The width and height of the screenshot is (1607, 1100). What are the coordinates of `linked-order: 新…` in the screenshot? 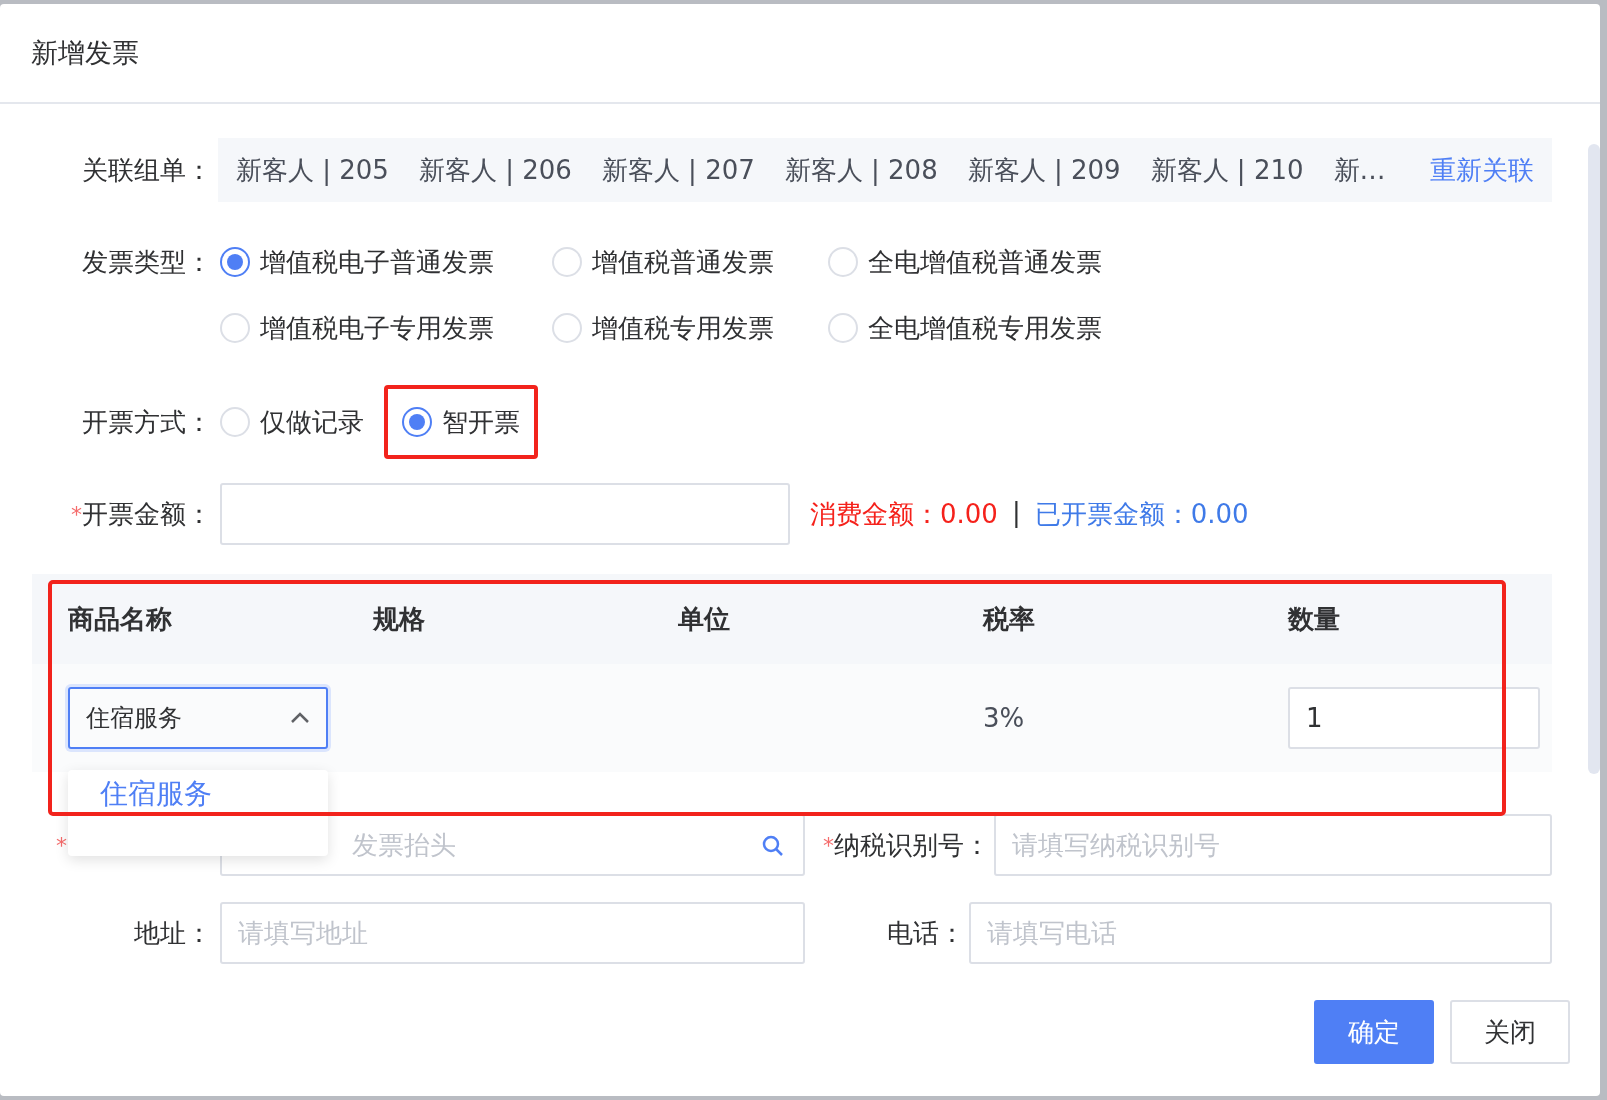 It's located at (1359, 170).